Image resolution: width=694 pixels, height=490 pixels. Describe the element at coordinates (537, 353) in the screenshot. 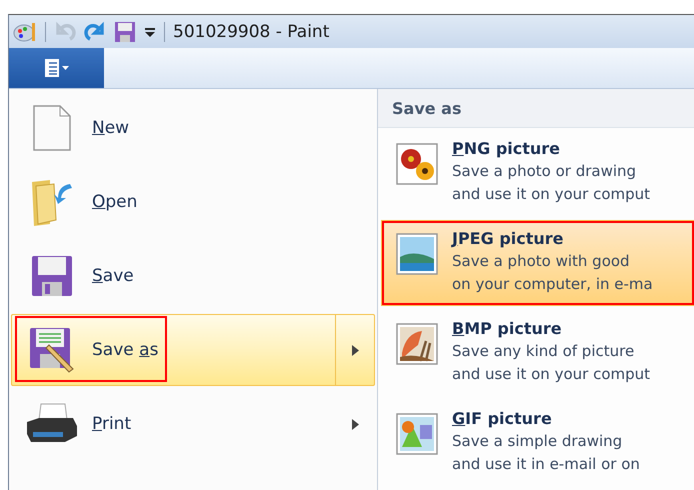

I see `format-option: BMP picture Save any kind of picture and use it on your comput` at that location.